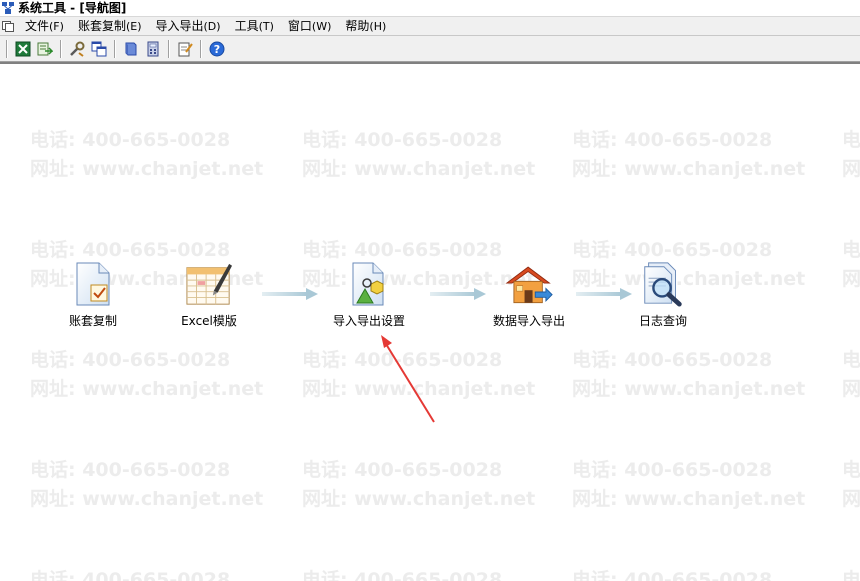 This screenshot has height=581, width=860. I want to click on toolbar-export-button, so click(45, 49).